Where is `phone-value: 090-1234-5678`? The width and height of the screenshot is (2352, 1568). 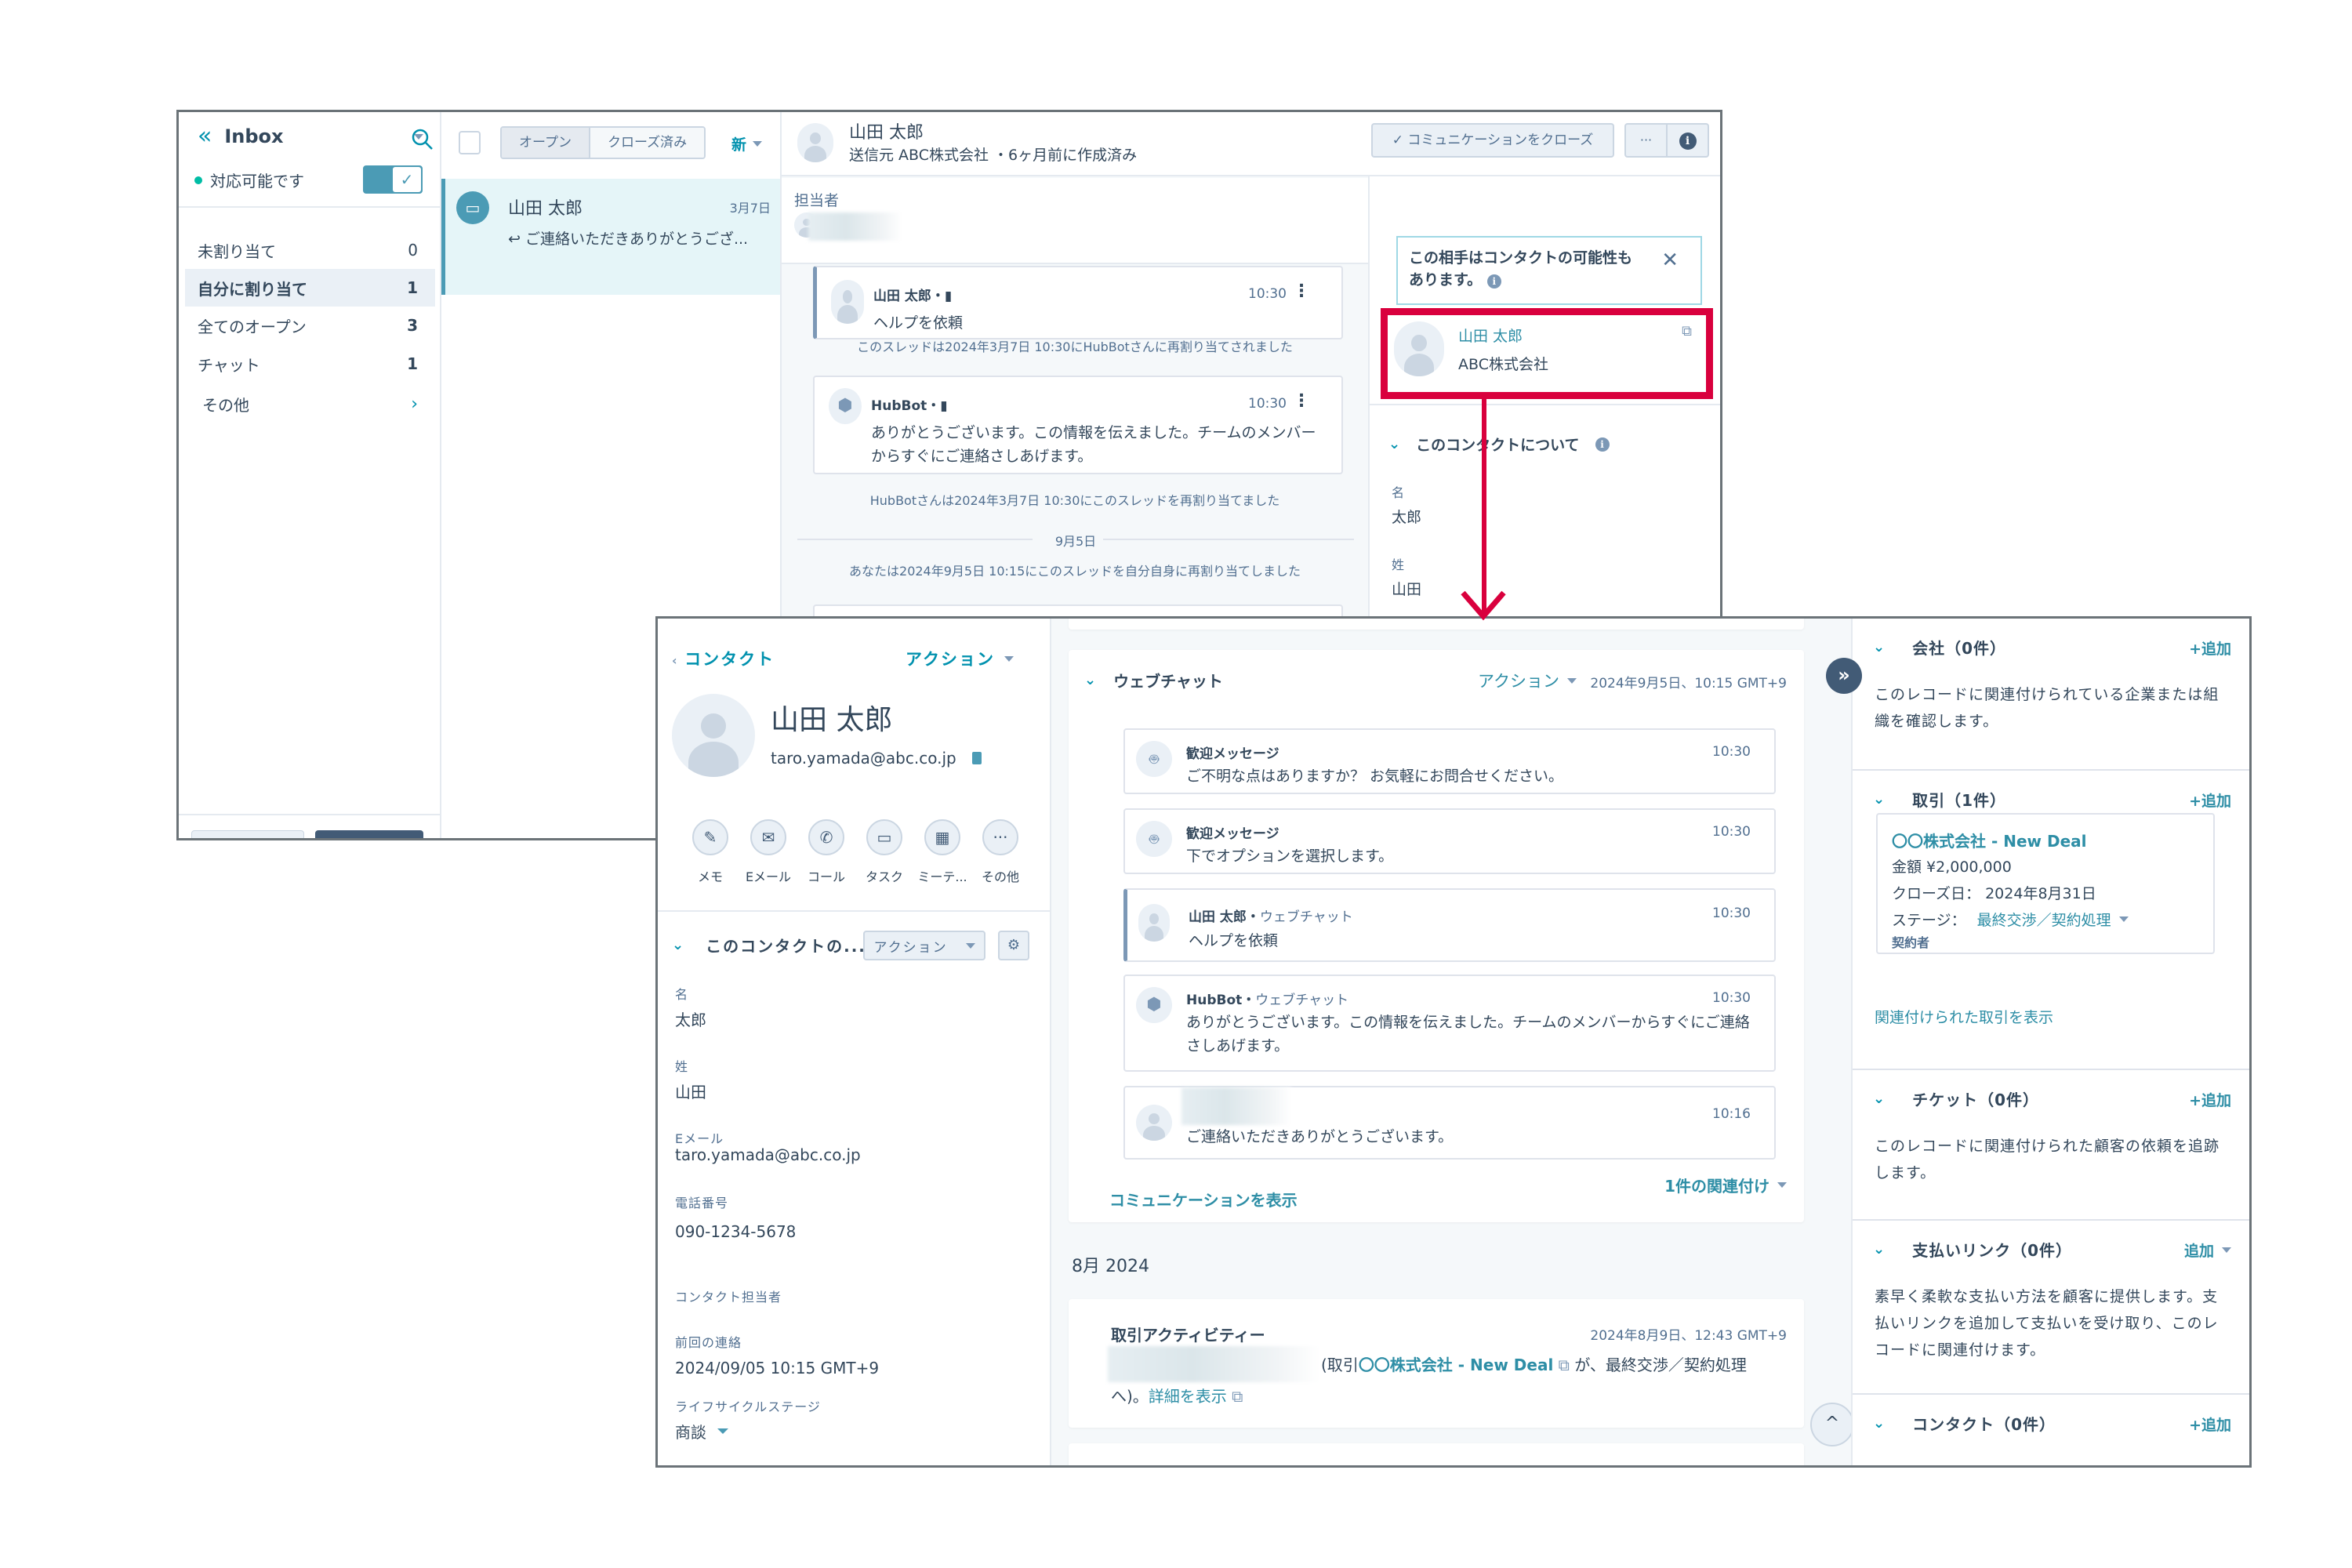
phone-value: 090-1234-5678 is located at coordinates (735, 1231).